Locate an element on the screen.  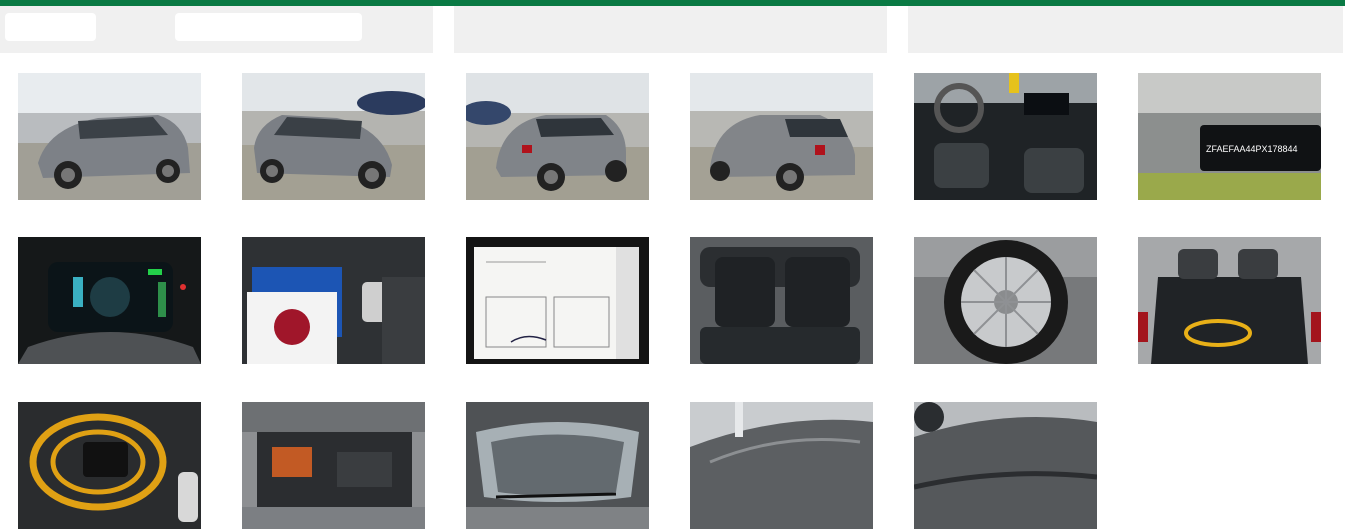
photo-rear-seats is located at coordinates (781, 300).